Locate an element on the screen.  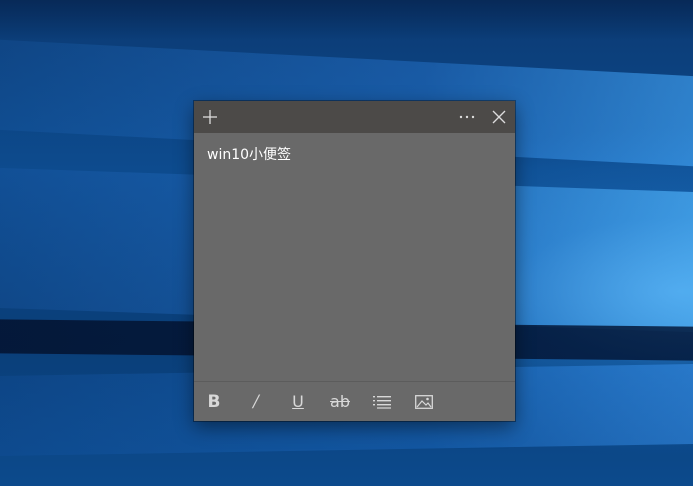
bulleted-list-button is located at coordinates (382, 401).